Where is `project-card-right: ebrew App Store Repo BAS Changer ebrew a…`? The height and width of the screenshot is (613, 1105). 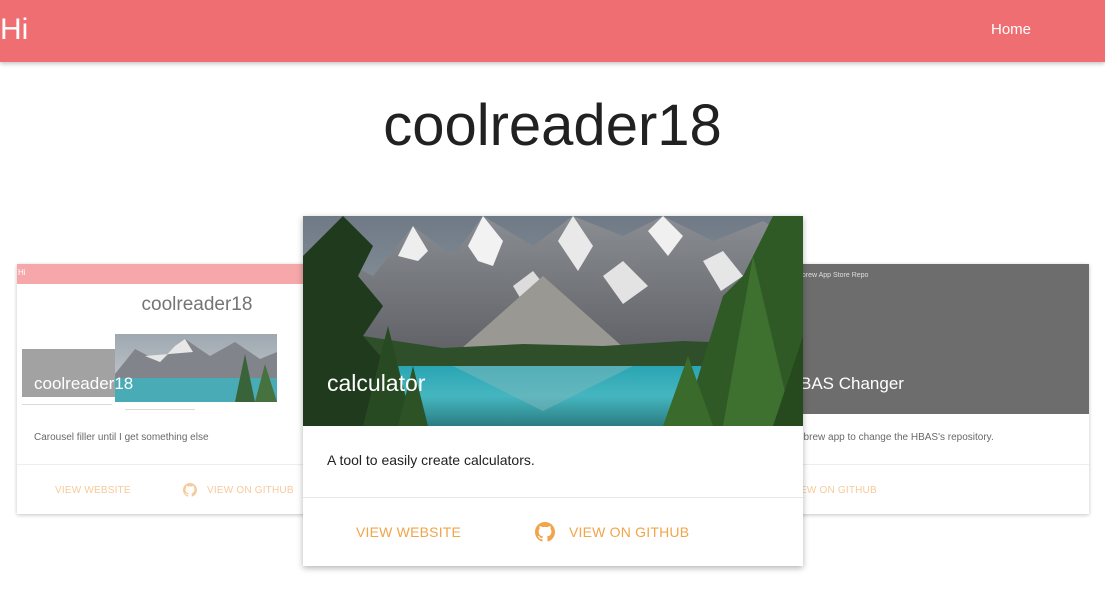
project-card-right: ebrew App Store Repo BAS Changer ebrew a… is located at coordinates (939, 389).